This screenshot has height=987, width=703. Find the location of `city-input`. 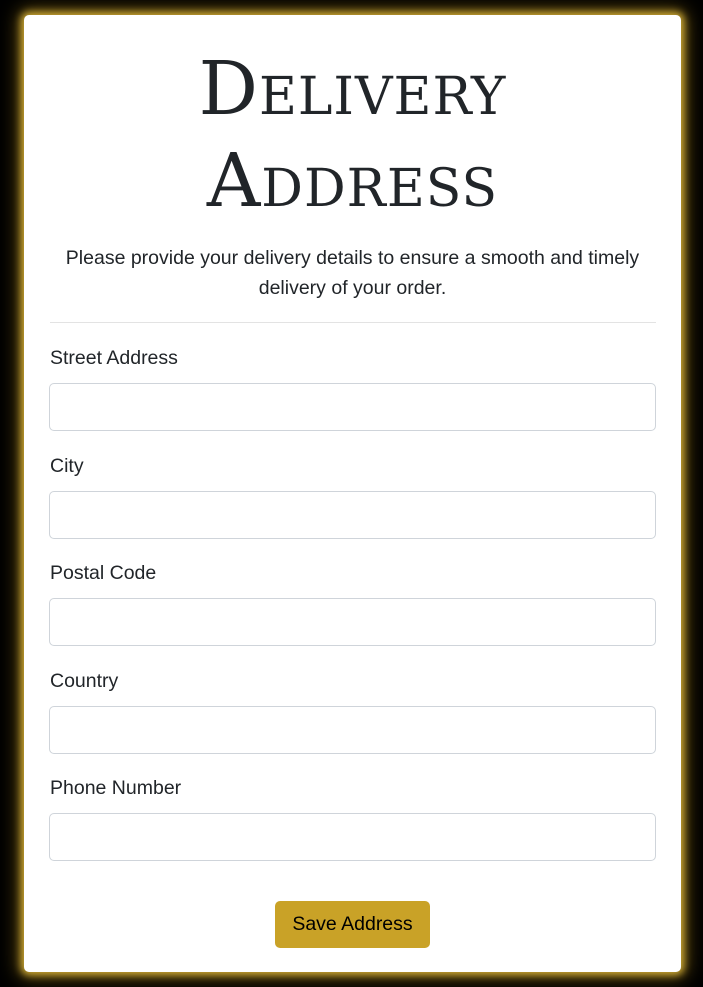

city-input is located at coordinates (352, 515).